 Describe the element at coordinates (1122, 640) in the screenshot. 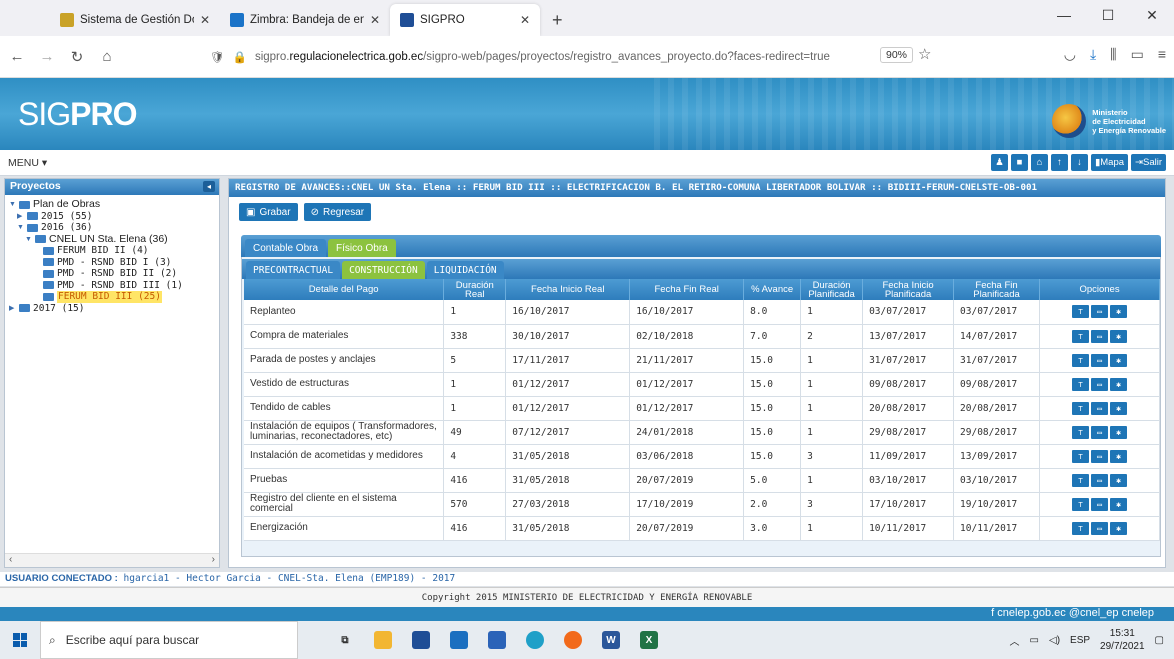

I see `clock: 15:31 29/7/2021` at that location.